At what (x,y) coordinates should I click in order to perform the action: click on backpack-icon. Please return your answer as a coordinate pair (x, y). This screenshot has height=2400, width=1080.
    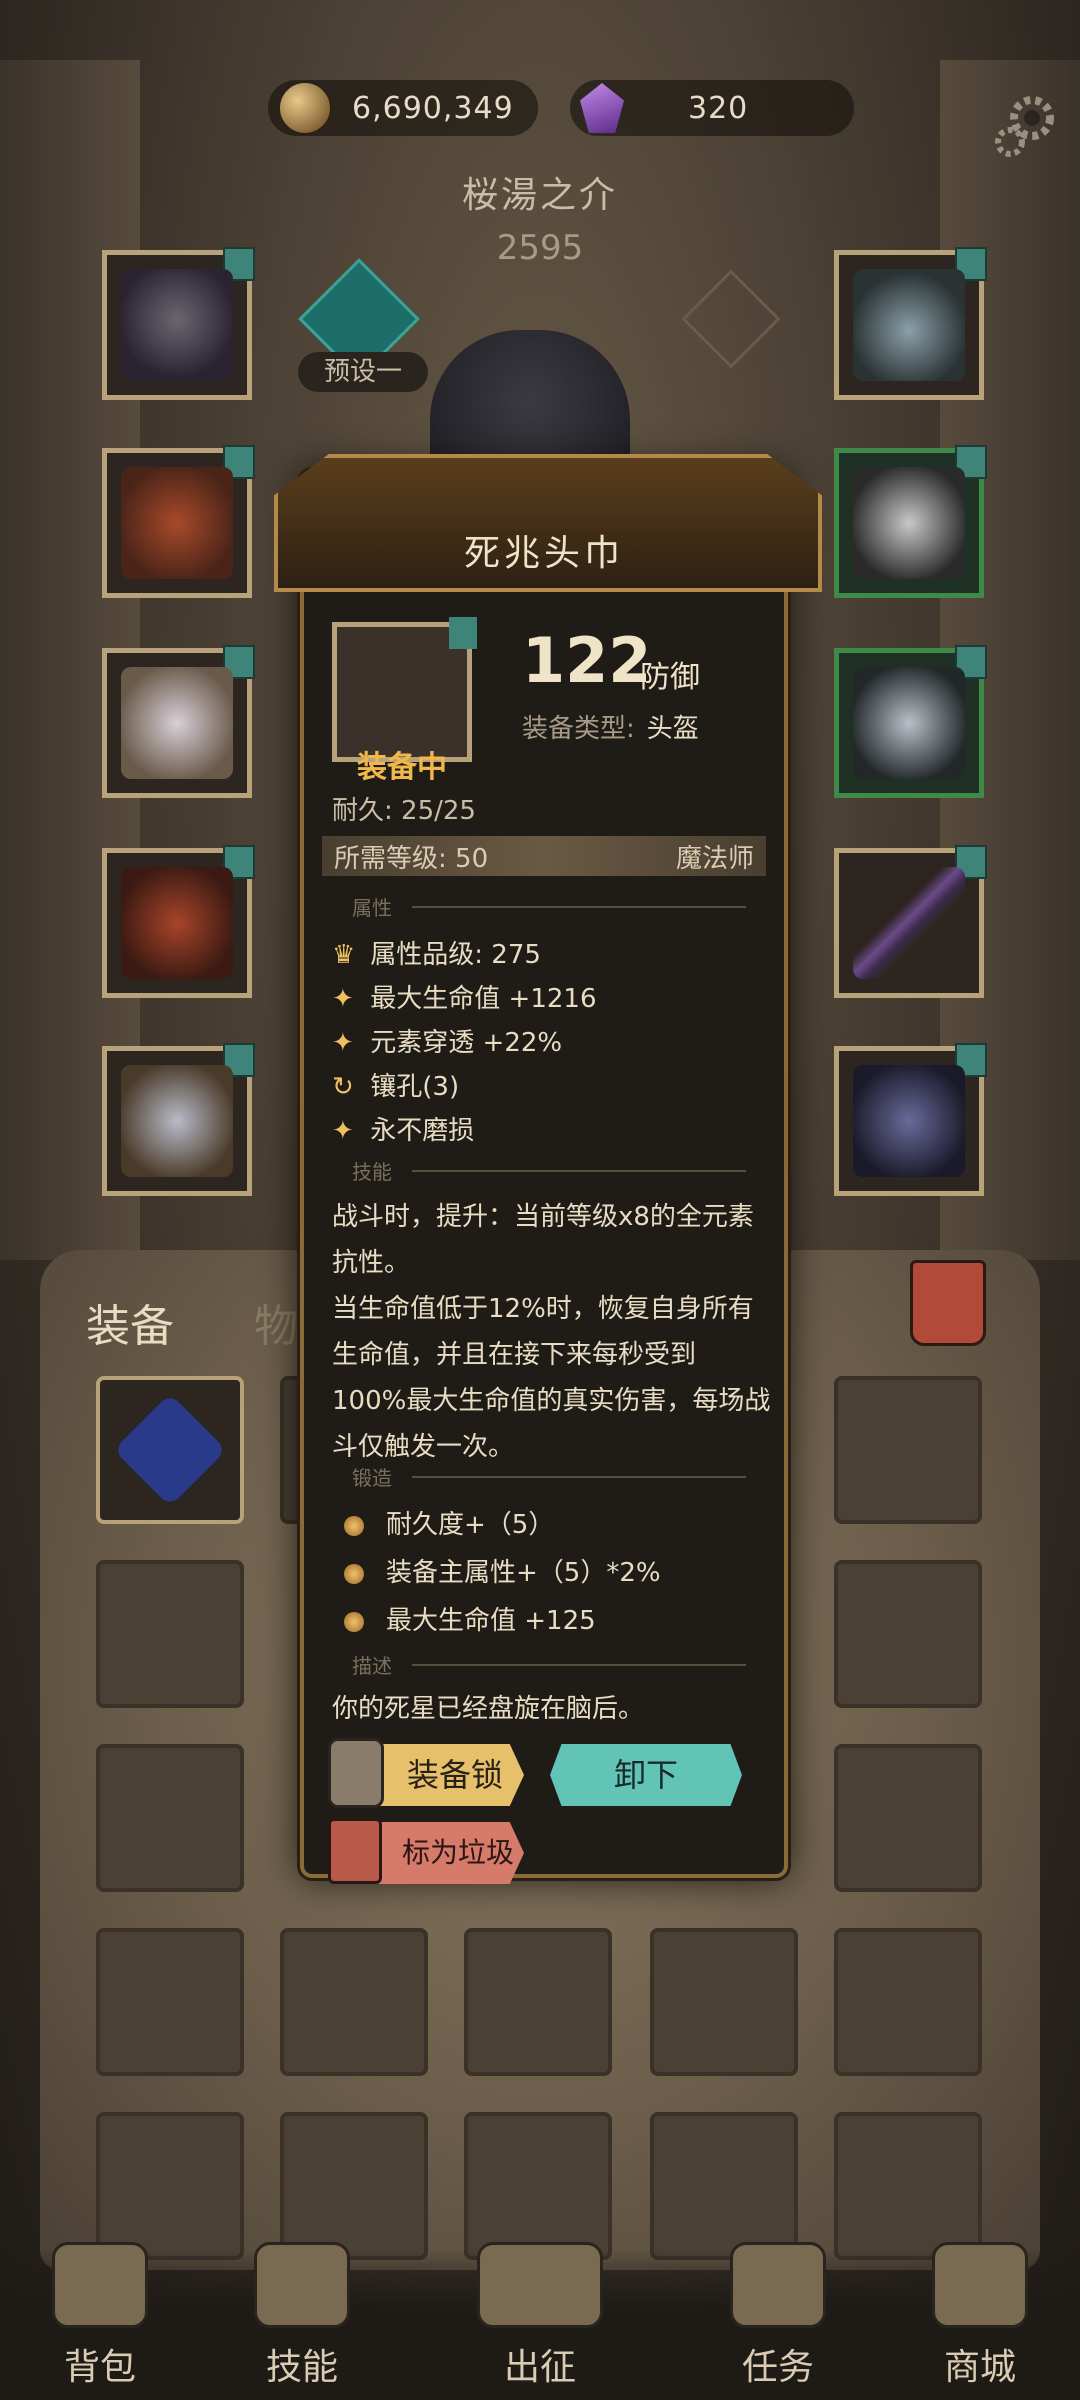
    Looking at the image, I should click on (100, 2285).